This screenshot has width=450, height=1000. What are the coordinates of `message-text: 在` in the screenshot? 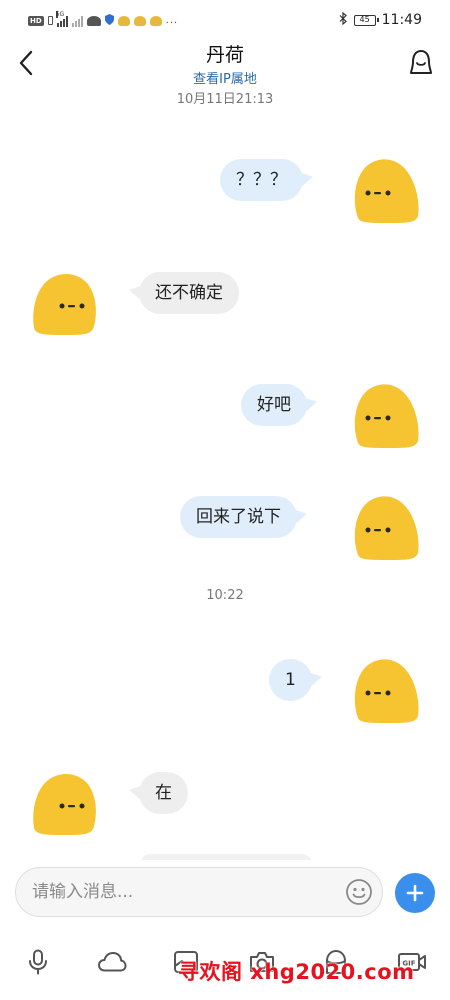 It's located at (163, 793).